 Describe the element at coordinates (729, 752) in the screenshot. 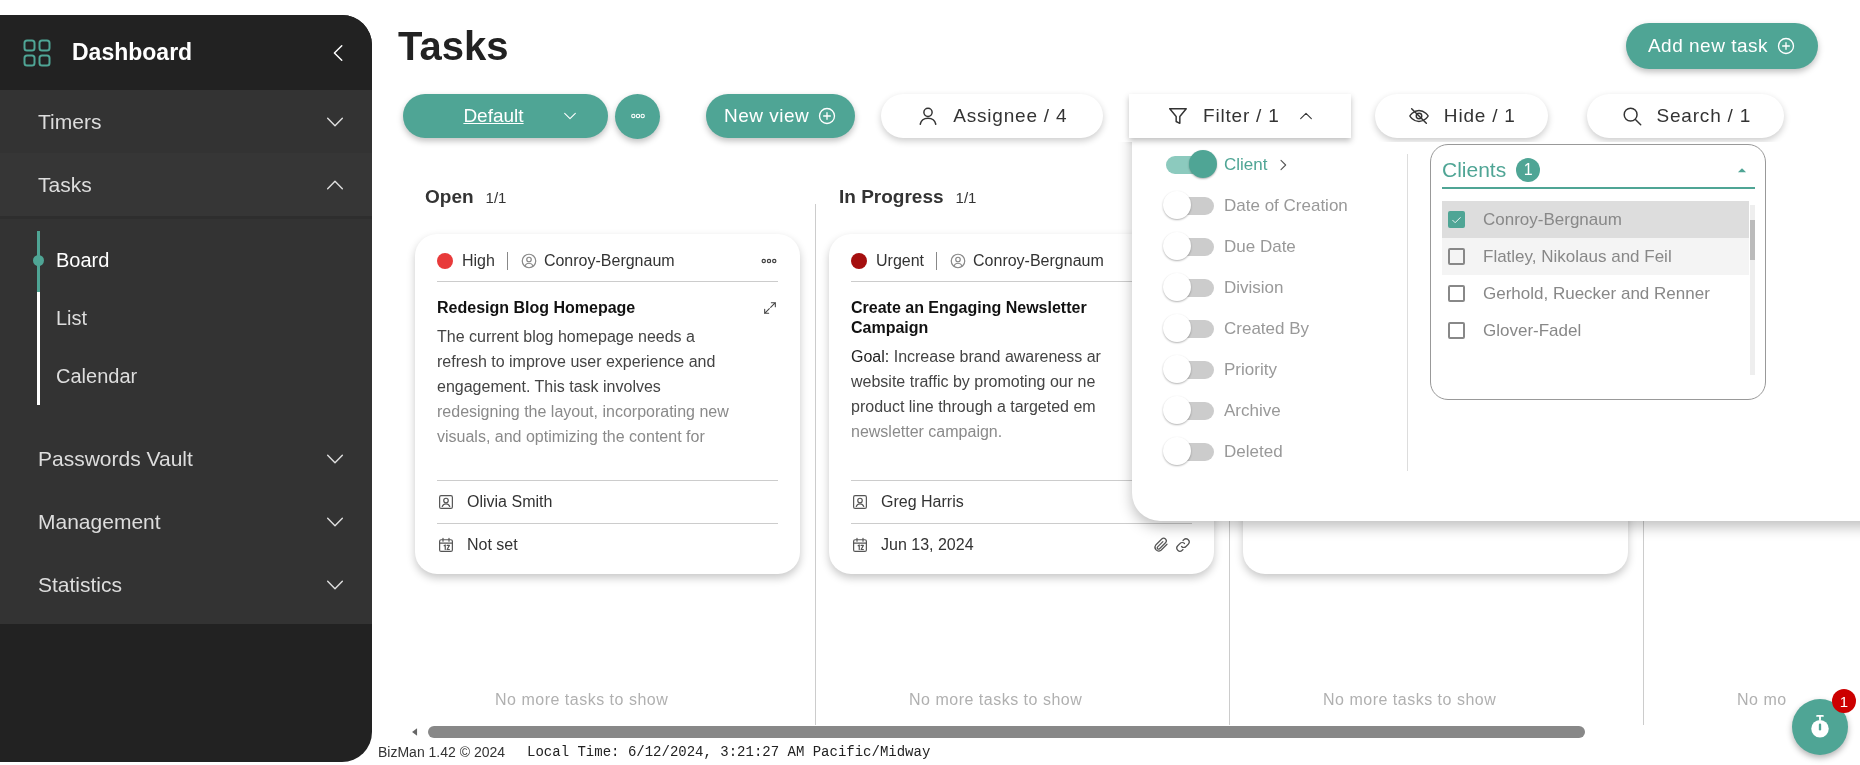

I see `local-time: Local Time: 6/12/2024, 3:21:27 AM Pacific/Midway` at that location.